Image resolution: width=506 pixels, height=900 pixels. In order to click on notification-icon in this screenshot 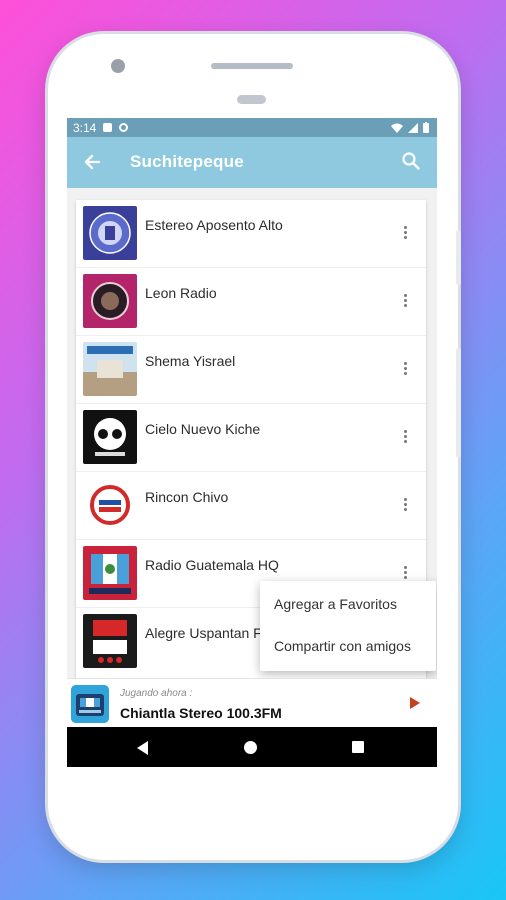, I will do `click(108, 127)`.